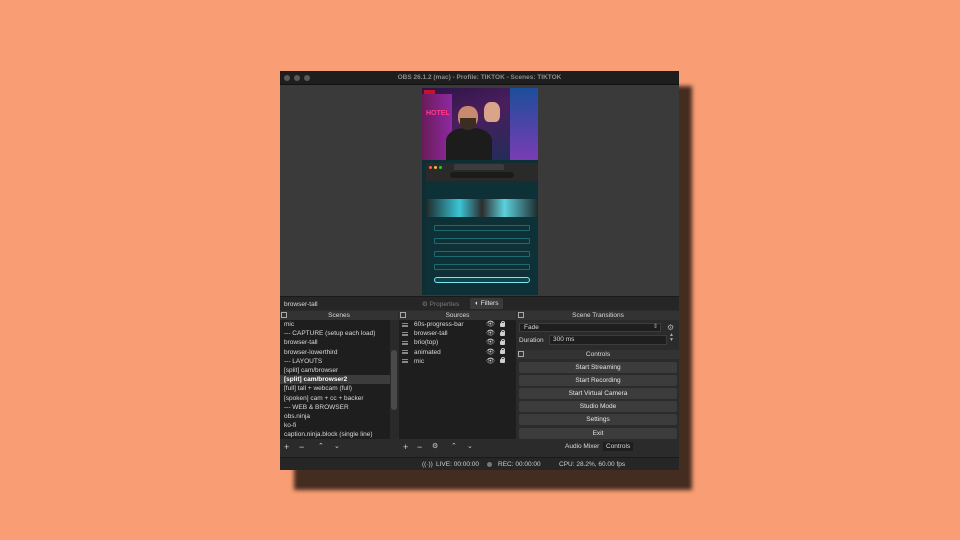  Describe the element at coordinates (598, 393) in the screenshot. I see `start-virtual-camera-button: Start Virtual Camera` at that location.